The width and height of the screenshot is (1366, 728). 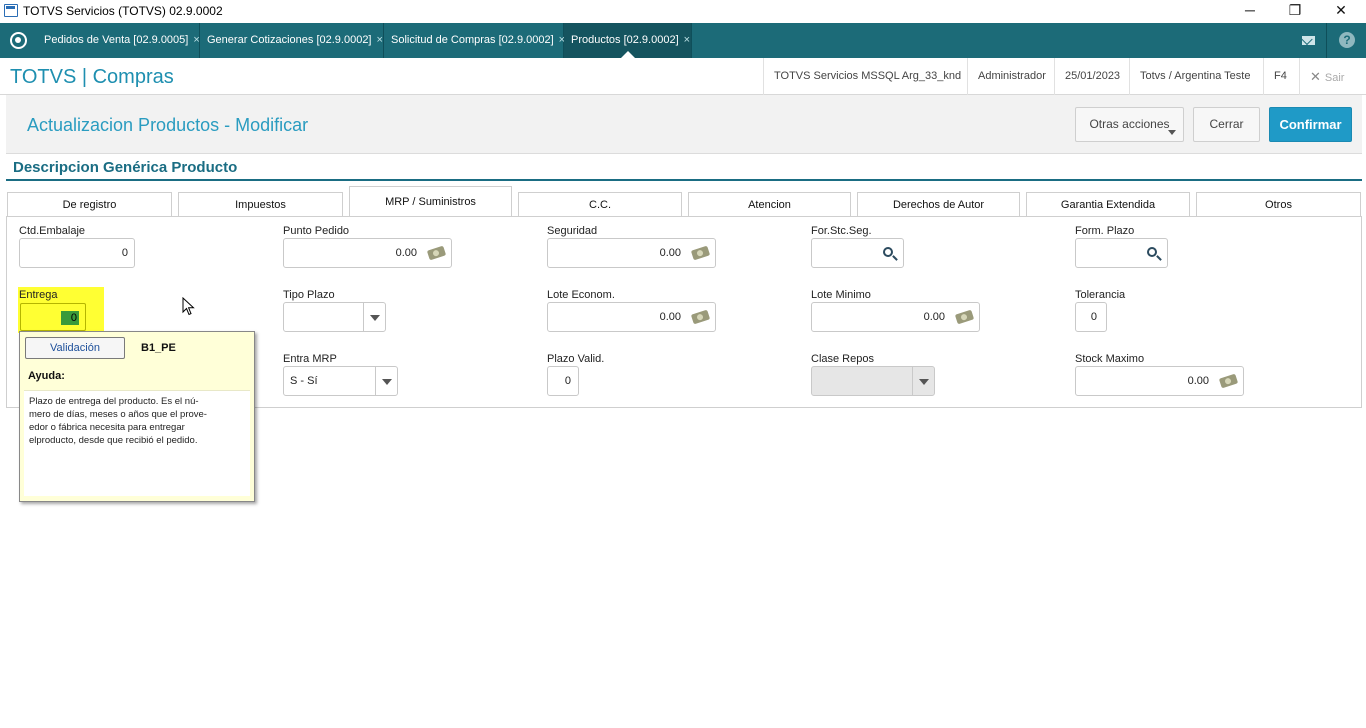 What do you see at coordinates (18, 40) in the screenshot?
I see `totvs-logo-icon` at bounding box center [18, 40].